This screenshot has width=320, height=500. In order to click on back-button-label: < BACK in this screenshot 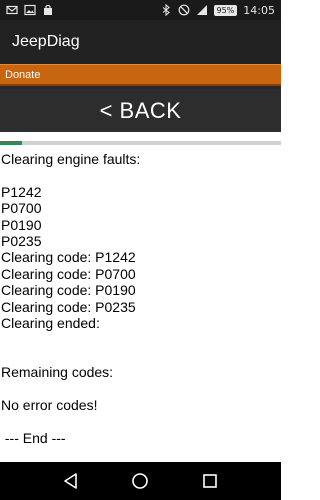, I will do `click(140, 110)`.